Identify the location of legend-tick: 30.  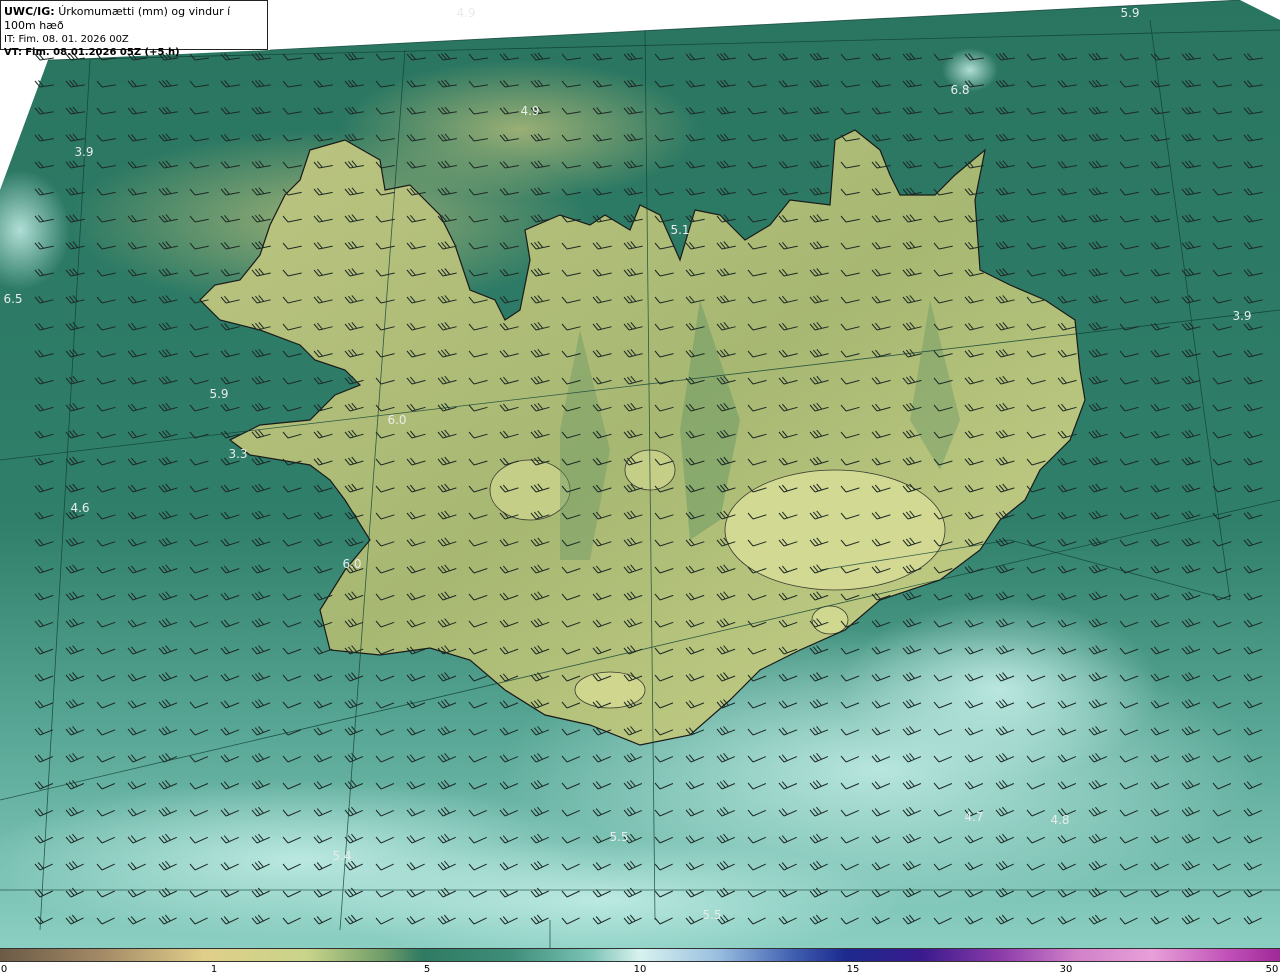
(1066, 969).